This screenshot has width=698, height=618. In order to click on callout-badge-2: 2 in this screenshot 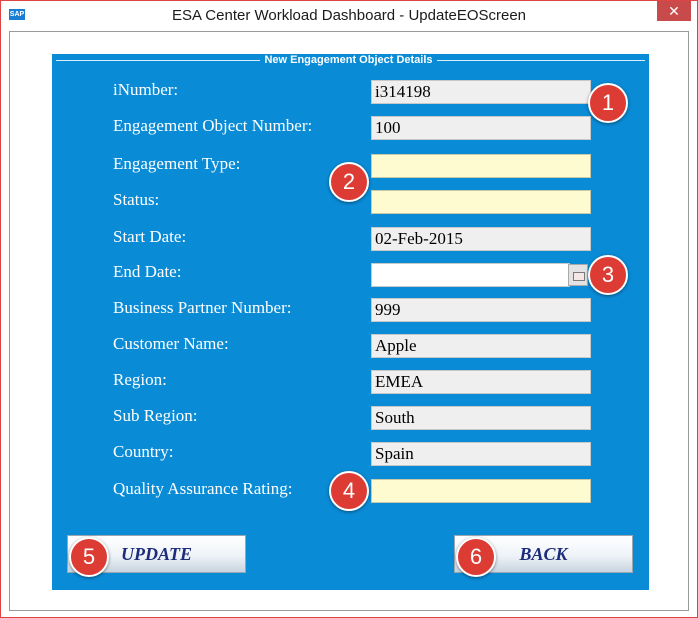, I will do `click(349, 182)`.